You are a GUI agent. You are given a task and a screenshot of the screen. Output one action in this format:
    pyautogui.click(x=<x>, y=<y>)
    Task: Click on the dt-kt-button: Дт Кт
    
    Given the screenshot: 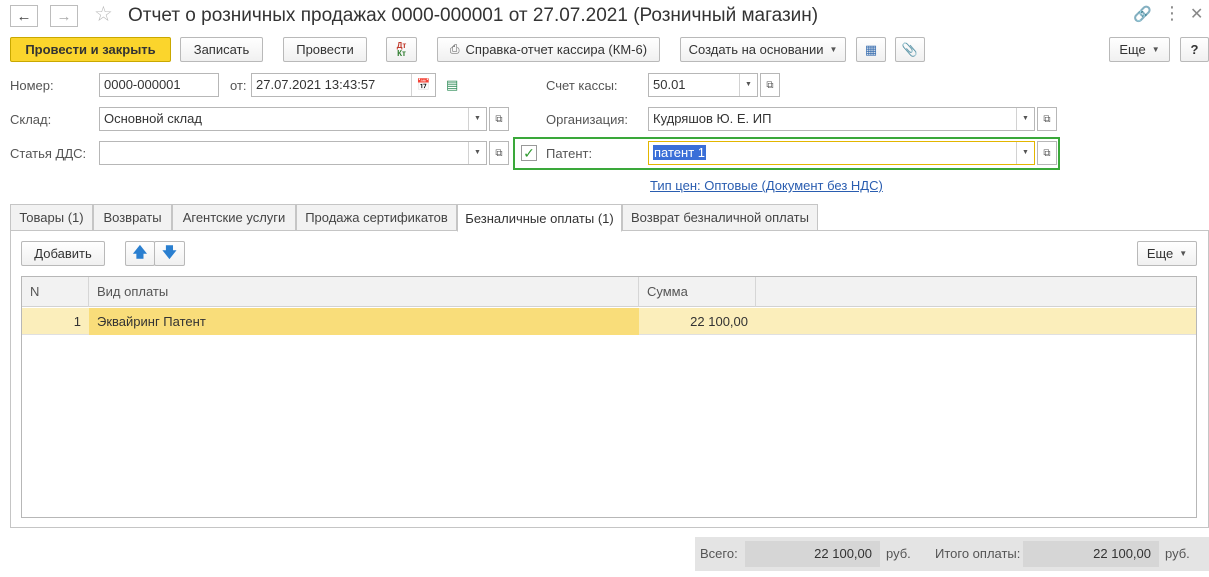 What is the action you would take?
    pyautogui.click(x=401, y=49)
    